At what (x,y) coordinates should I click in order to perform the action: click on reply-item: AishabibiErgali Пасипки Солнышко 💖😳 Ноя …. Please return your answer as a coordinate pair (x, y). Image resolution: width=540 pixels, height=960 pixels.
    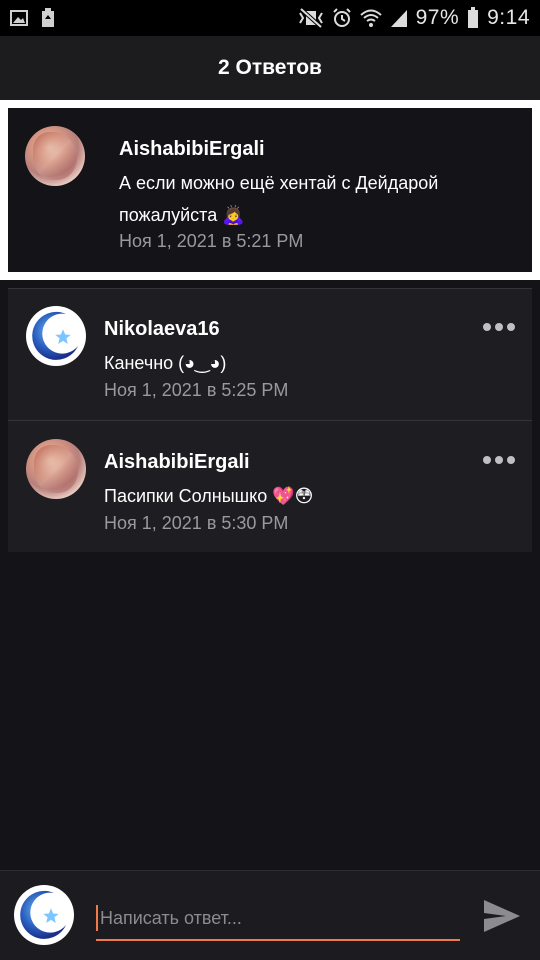
    Looking at the image, I should click on (270, 487).